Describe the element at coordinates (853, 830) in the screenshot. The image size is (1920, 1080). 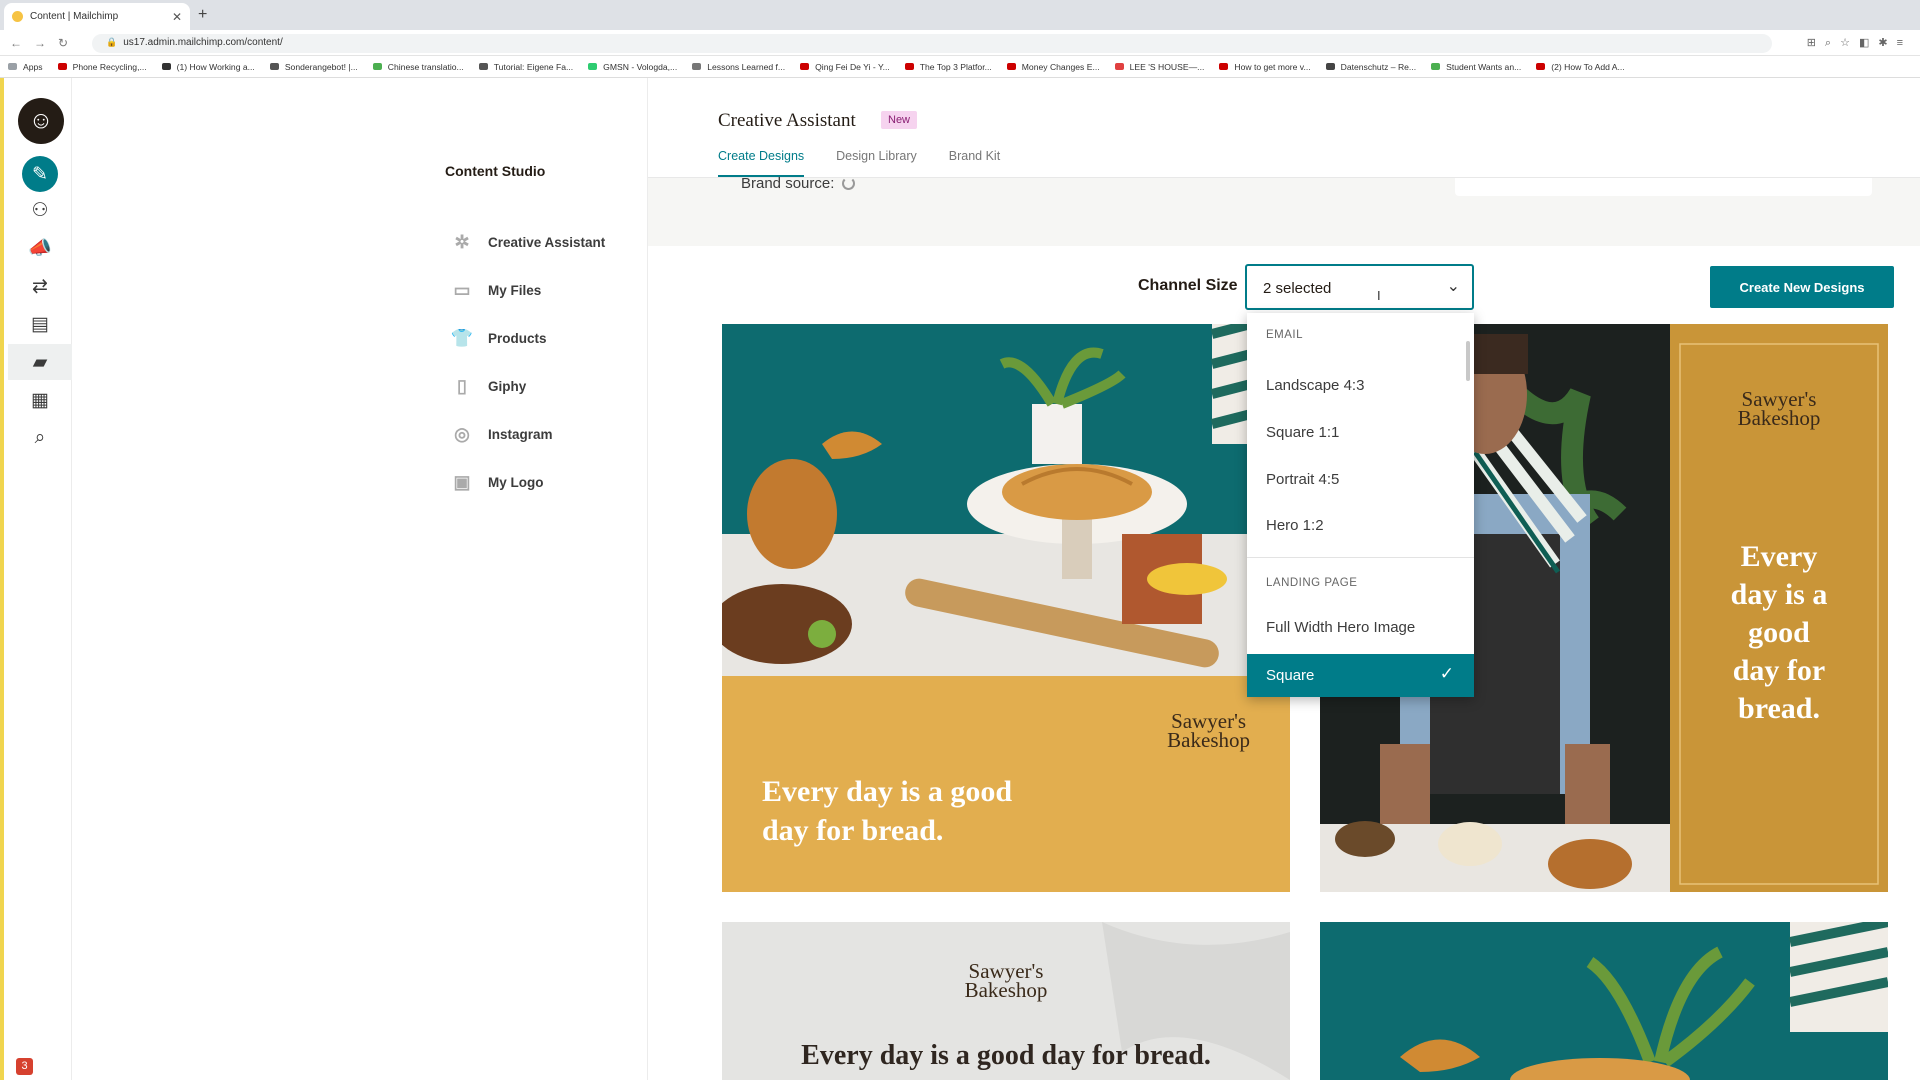
I see `tagline-line: day for bread.` at that location.